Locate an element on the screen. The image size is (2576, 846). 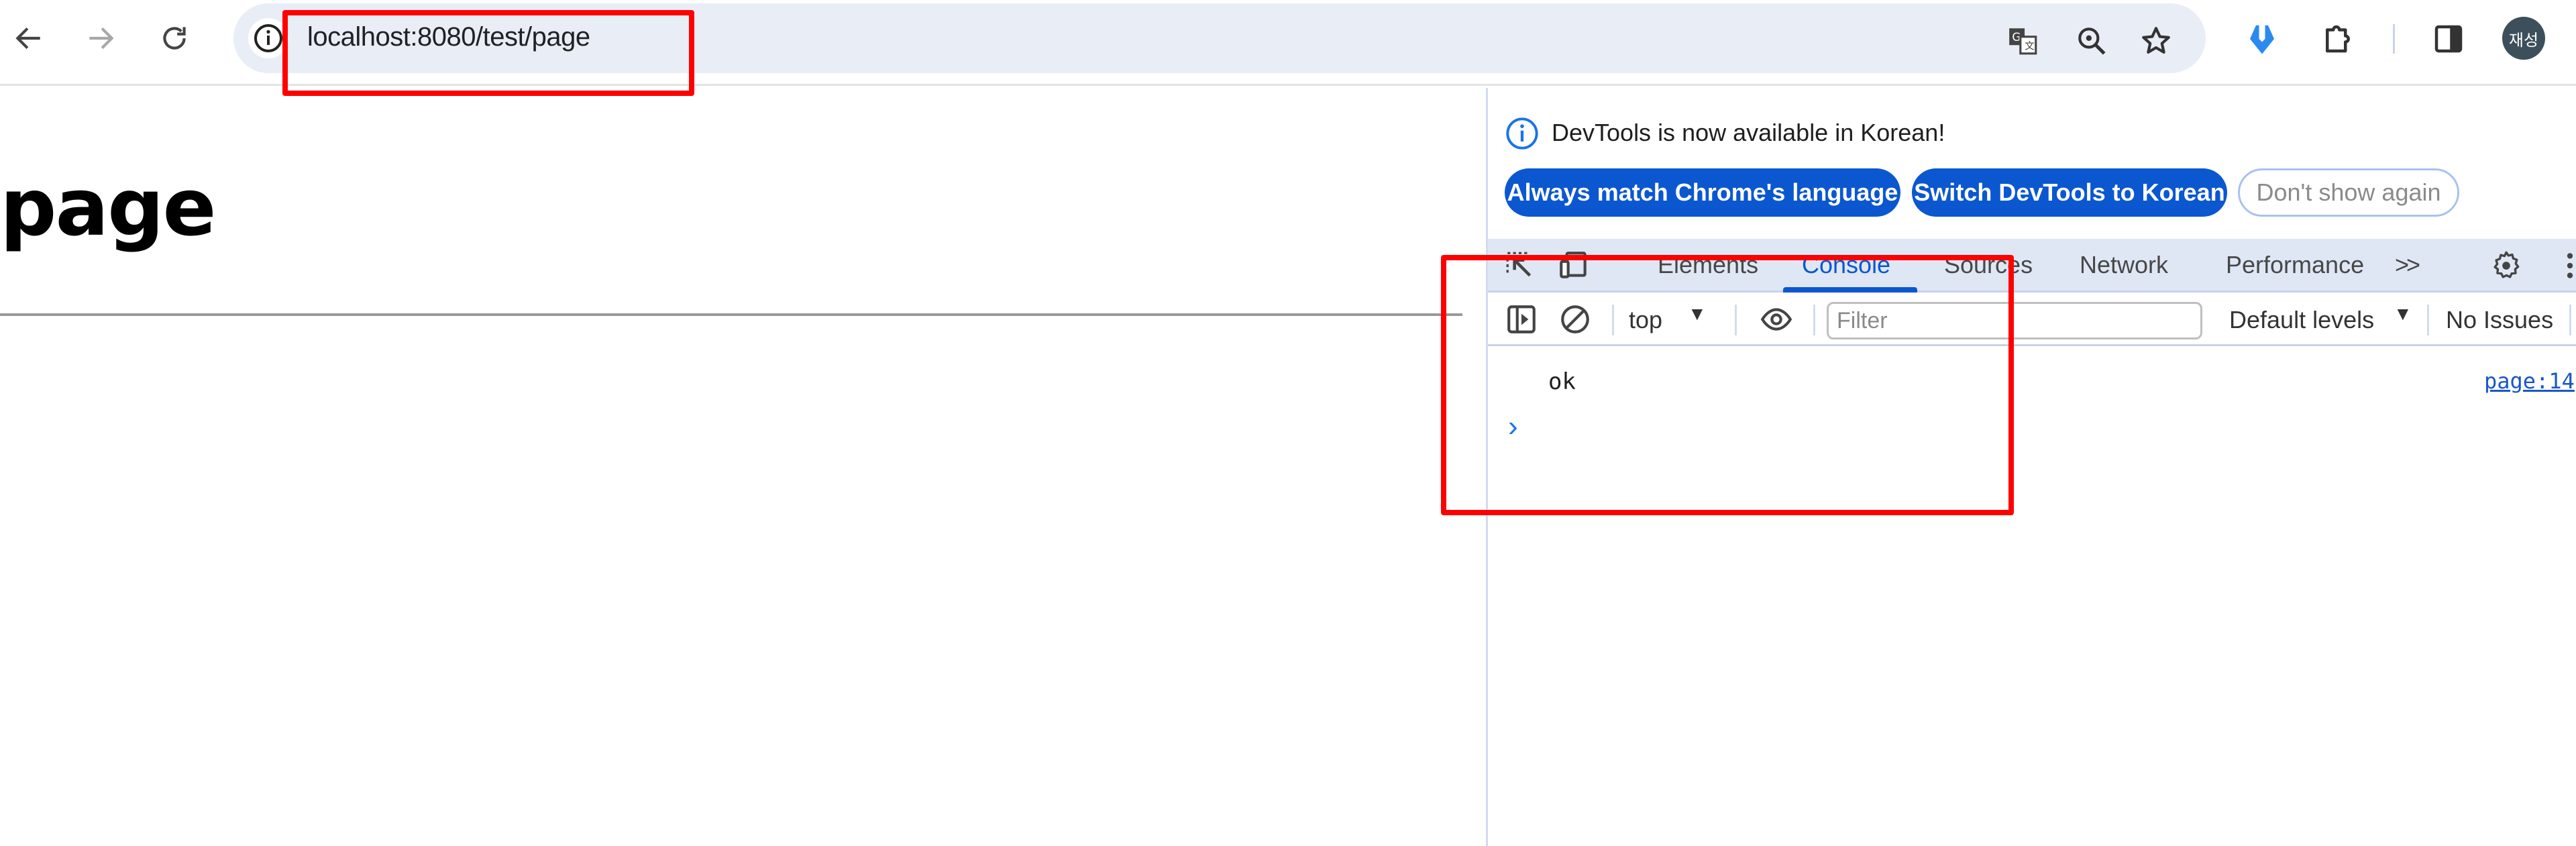
eye-icon is located at coordinates (1776, 319).